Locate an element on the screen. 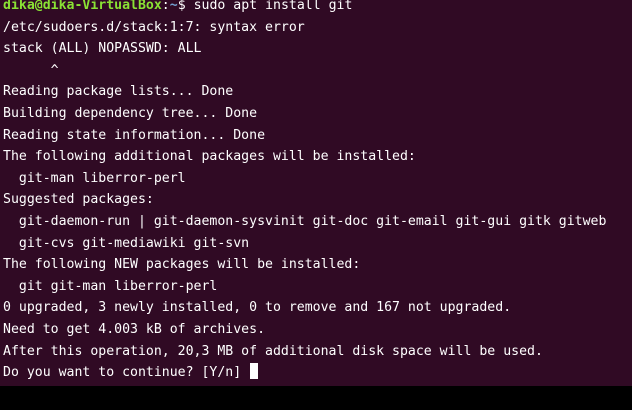 Image resolution: width=632 pixels, height=410 pixels. output-line: Building dependency tree... Done is located at coordinates (130, 113).